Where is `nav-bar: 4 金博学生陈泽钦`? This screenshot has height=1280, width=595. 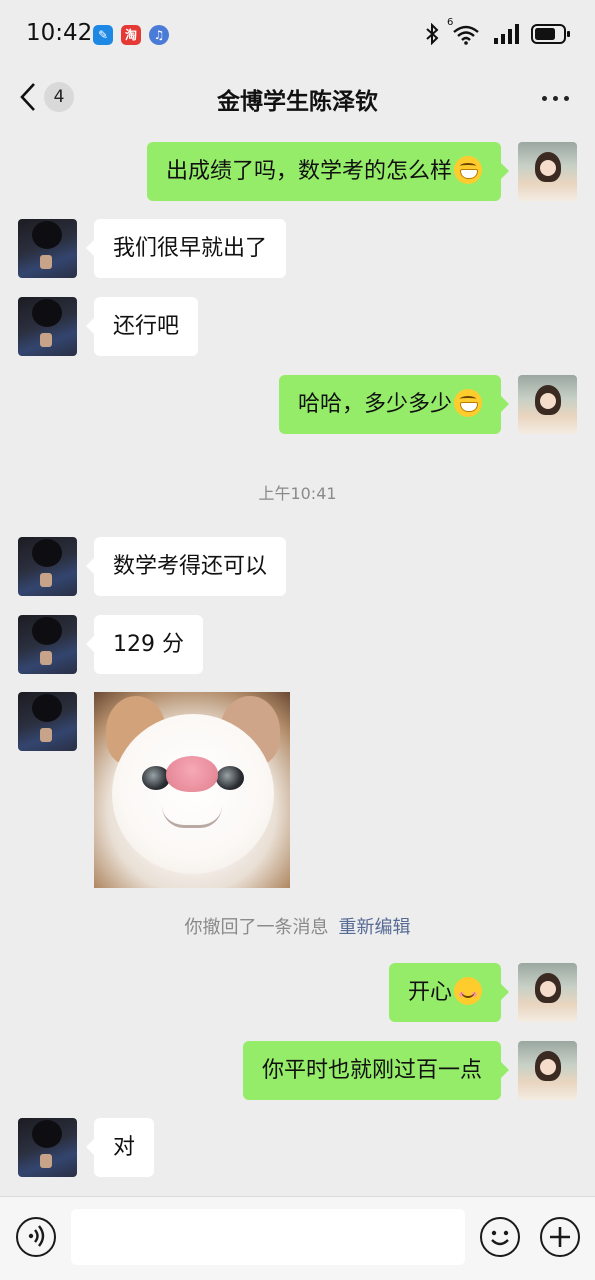 nav-bar: 4 金博学生陈泽钦 is located at coordinates (297, 100).